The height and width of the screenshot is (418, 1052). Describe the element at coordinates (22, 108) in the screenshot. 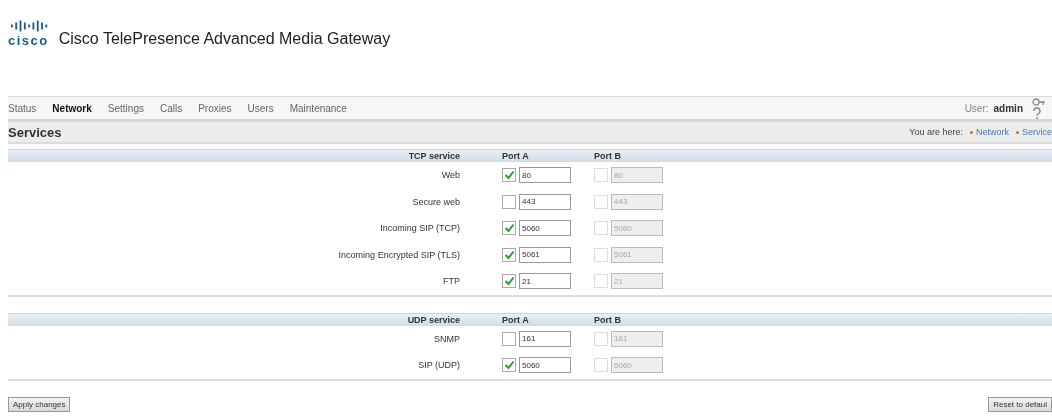

I see `nav-tab: Status` at that location.